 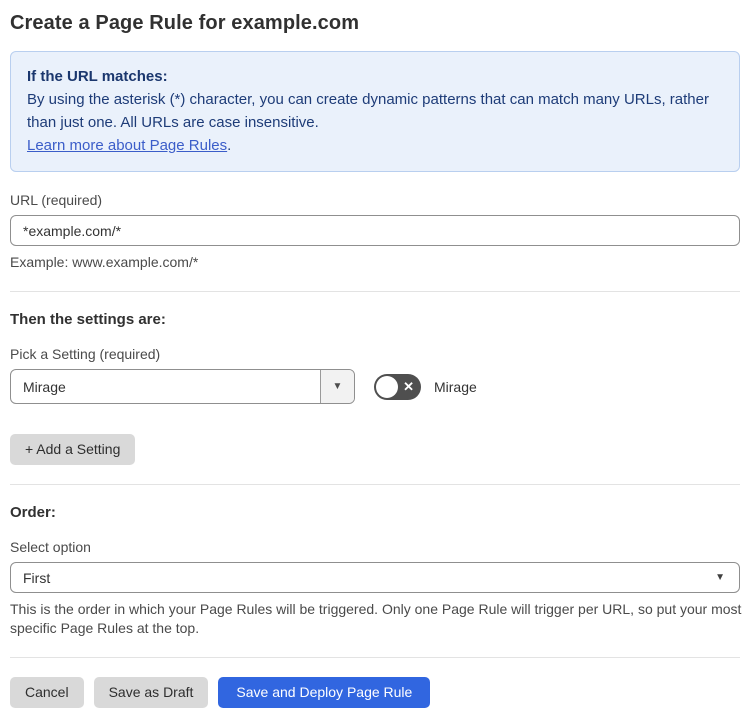 What do you see at coordinates (73, 449) in the screenshot?
I see `add-setting-button: + Add a Setting` at bounding box center [73, 449].